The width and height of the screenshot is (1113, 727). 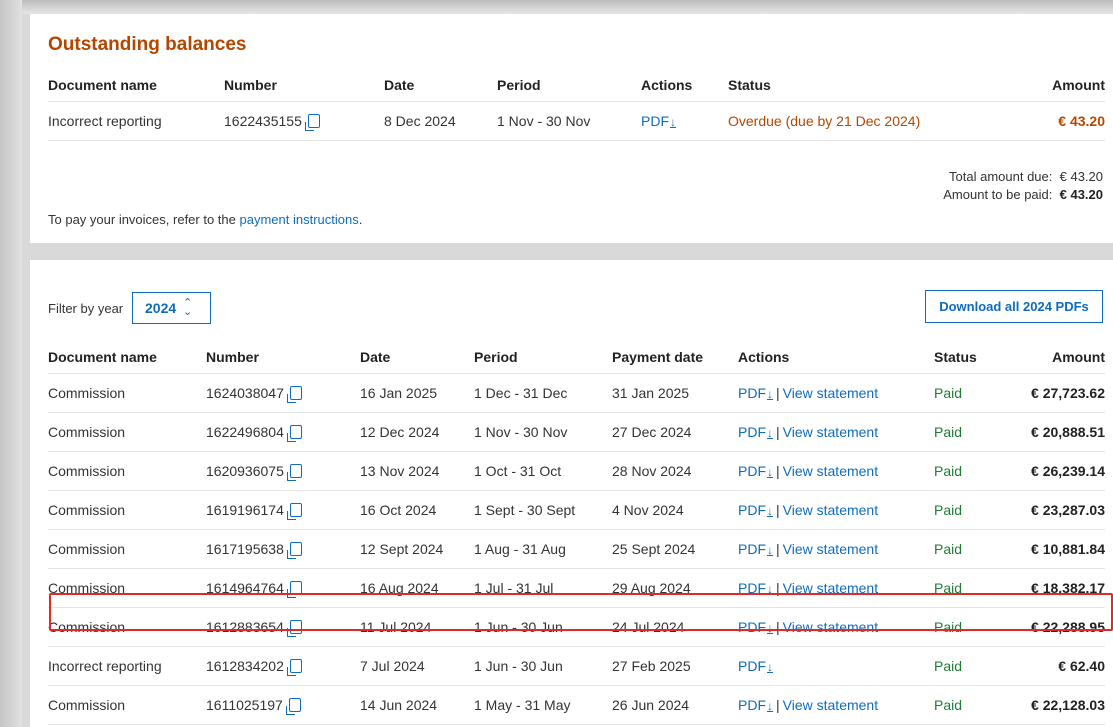 What do you see at coordinates (299, 219) in the screenshot?
I see `payment-instructions-link: payment instructions` at bounding box center [299, 219].